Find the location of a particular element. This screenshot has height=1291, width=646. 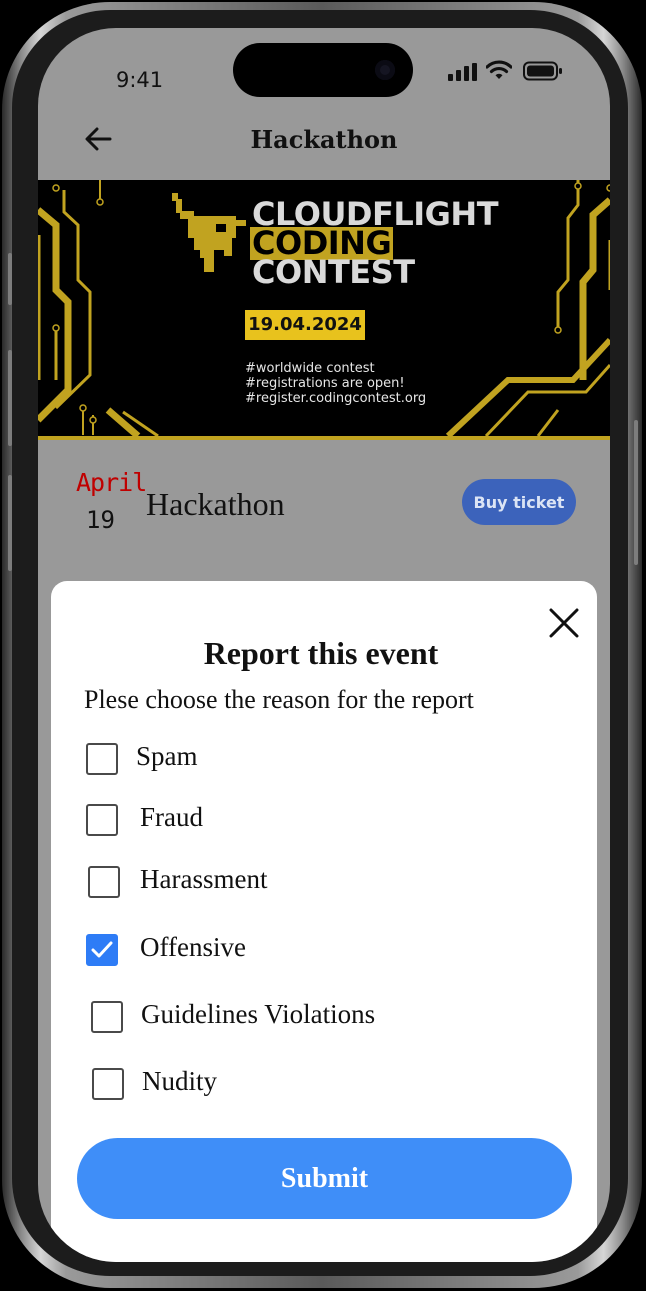

battery-icon is located at coordinates (542, 71).